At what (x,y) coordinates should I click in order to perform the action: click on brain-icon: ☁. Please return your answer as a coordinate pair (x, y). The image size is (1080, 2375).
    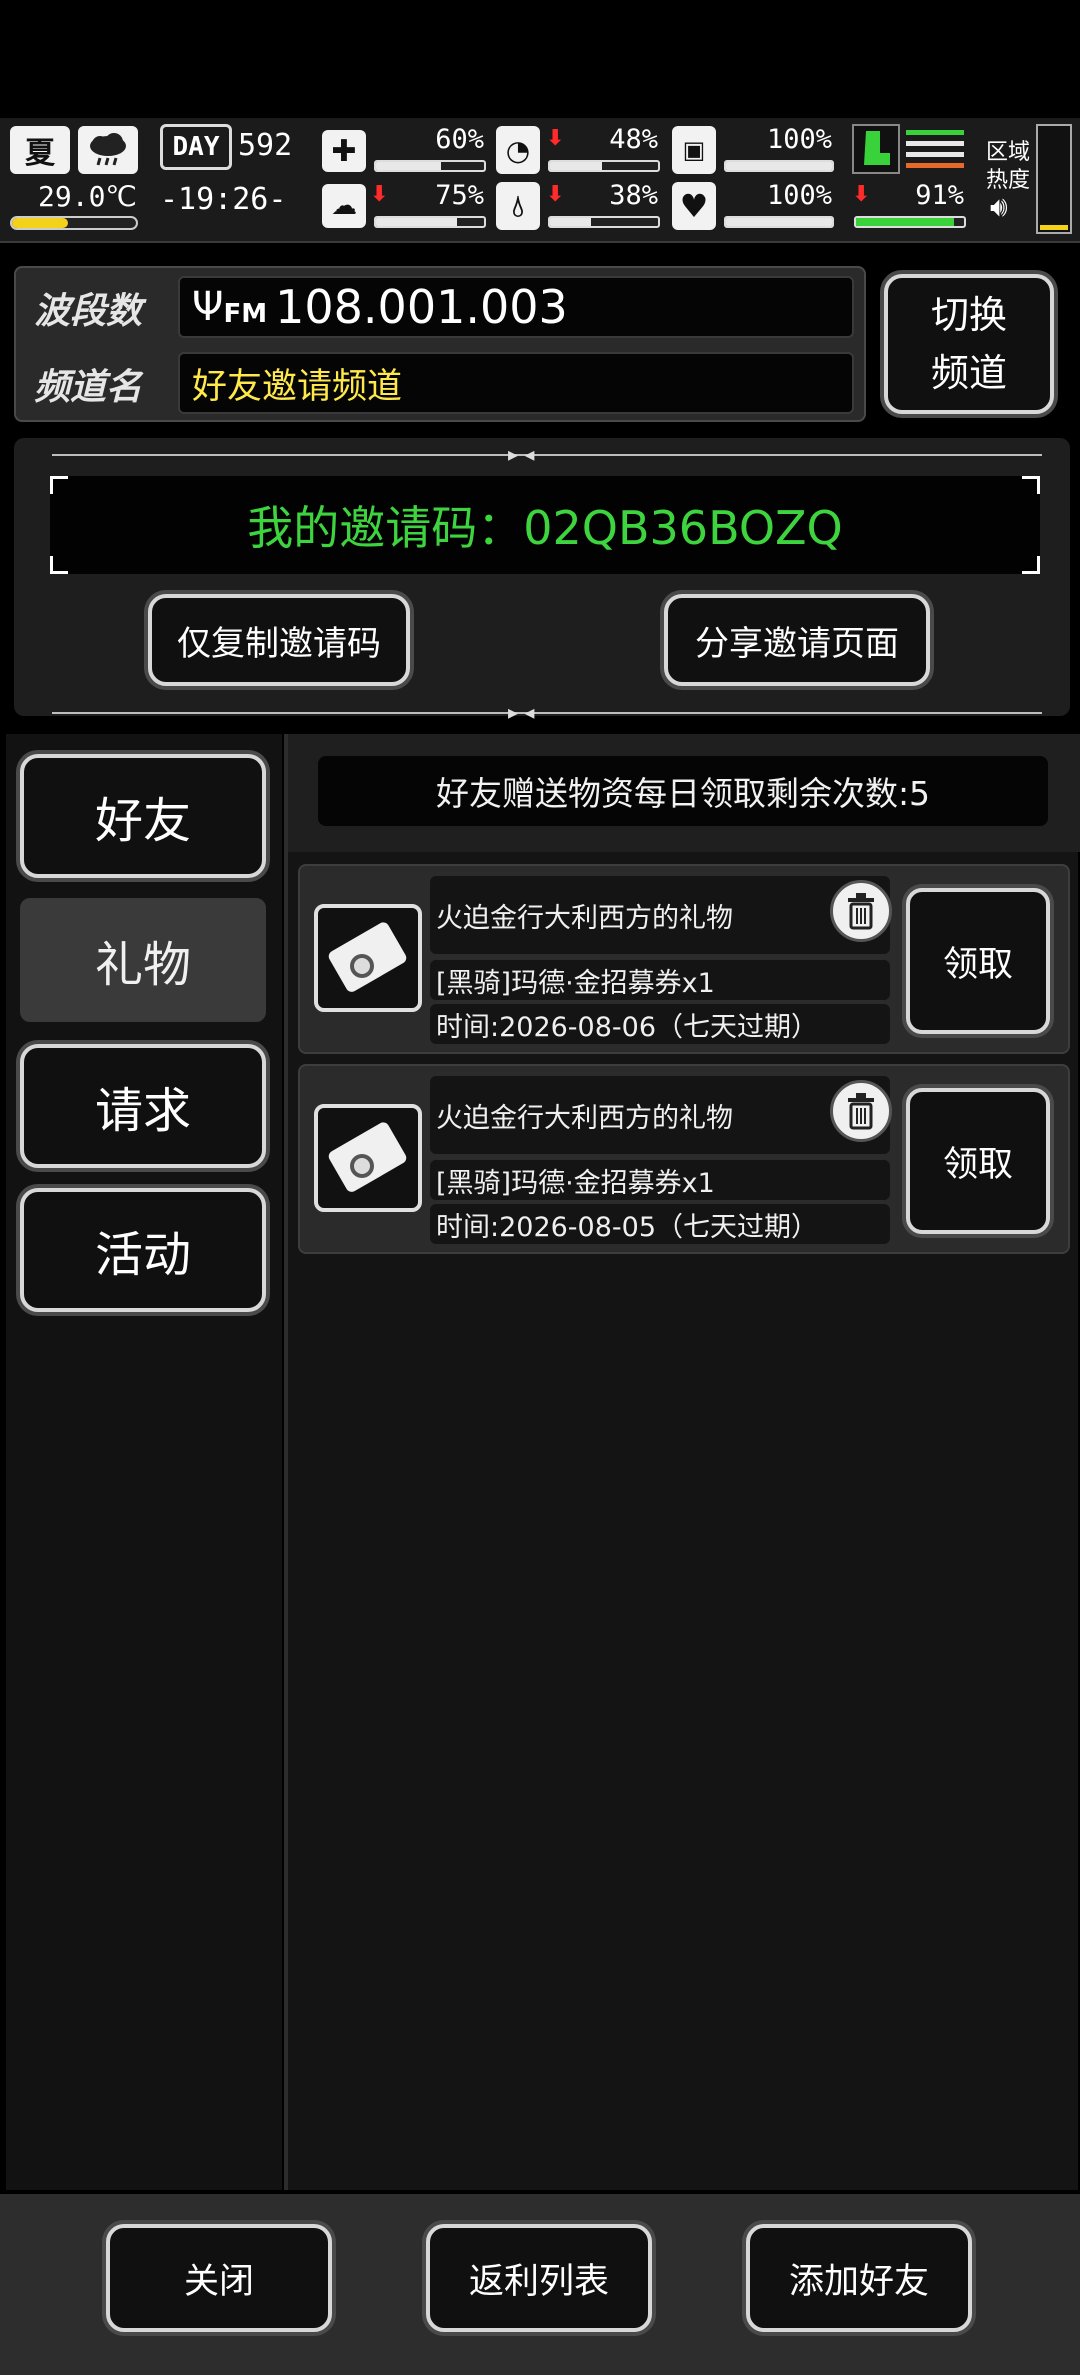
    Looking at the image, I should click on (344, 206).